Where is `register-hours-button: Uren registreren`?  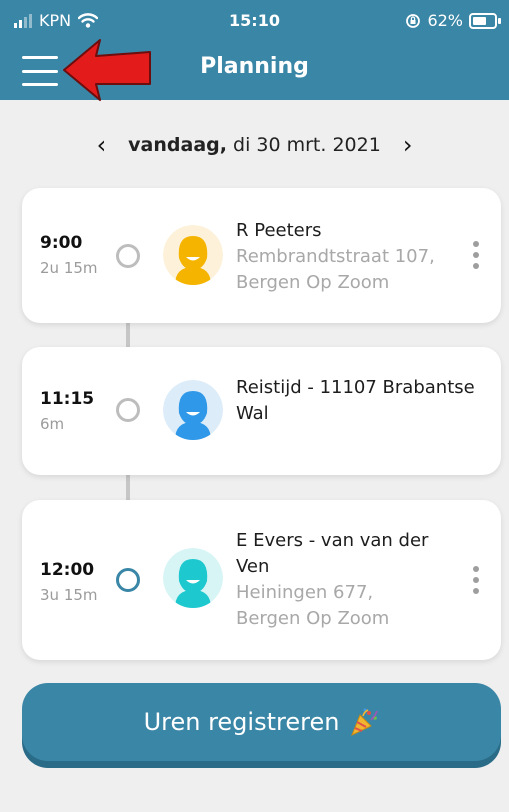 register-hours-button: Uren registreren is located at coordinates (261, 722).